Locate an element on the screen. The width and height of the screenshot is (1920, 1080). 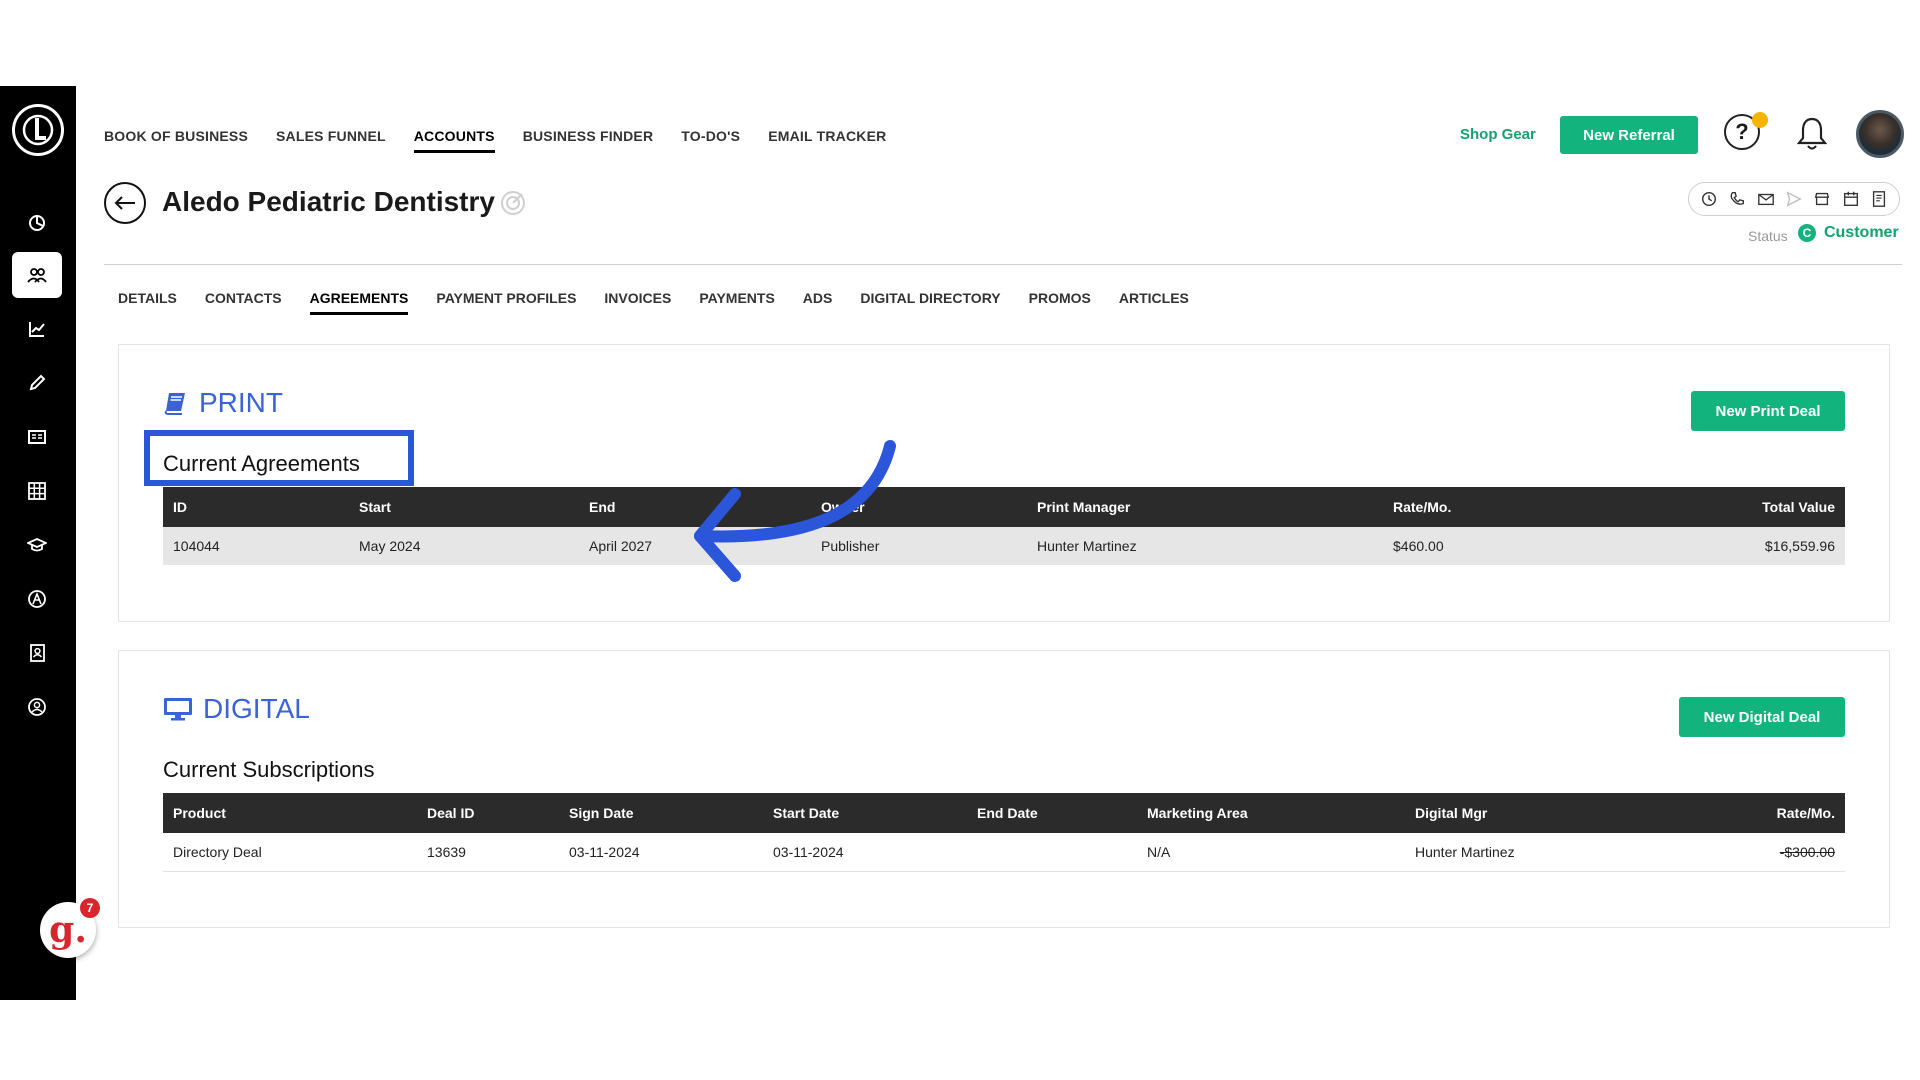
pen-icon is located at coordinates (37, 383).